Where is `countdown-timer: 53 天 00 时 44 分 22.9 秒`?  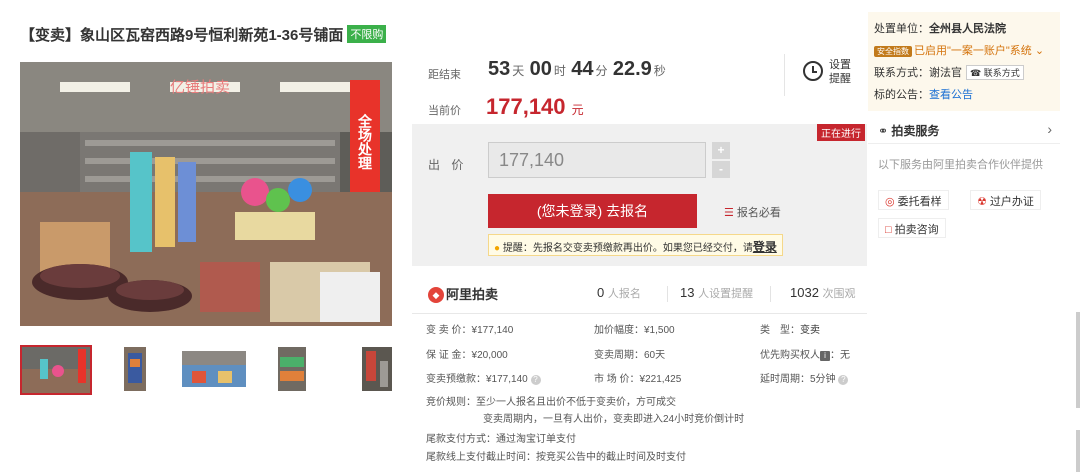
countdown-timer: 53 天 00 时 44 分 22.9 秒 is located at coordinates (576, 69).